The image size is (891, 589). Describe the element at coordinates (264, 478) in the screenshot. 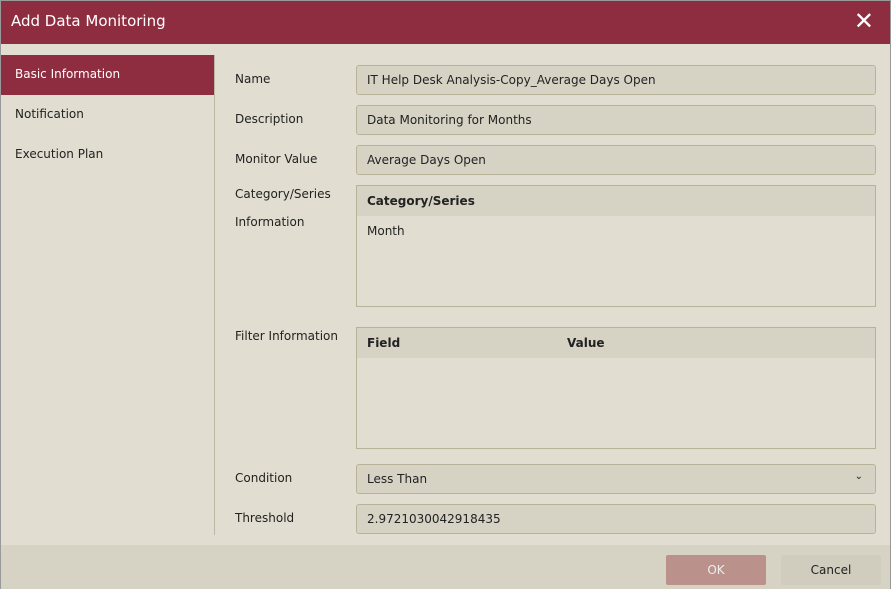

I see `condition-label: Condition` at that location.